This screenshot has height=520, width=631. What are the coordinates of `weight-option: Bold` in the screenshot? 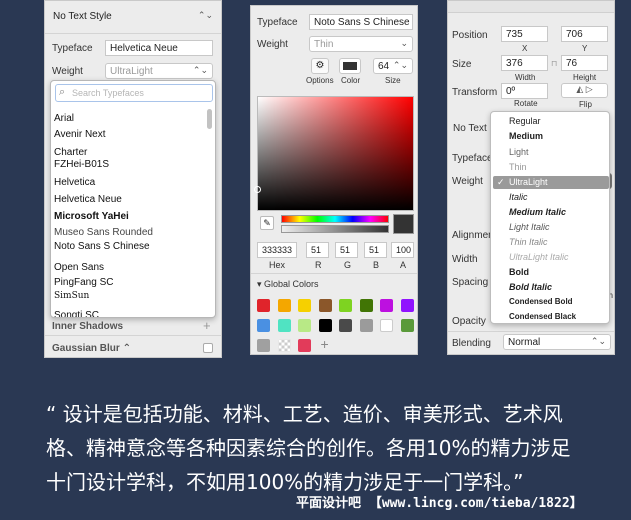 It's located at (519, 272).